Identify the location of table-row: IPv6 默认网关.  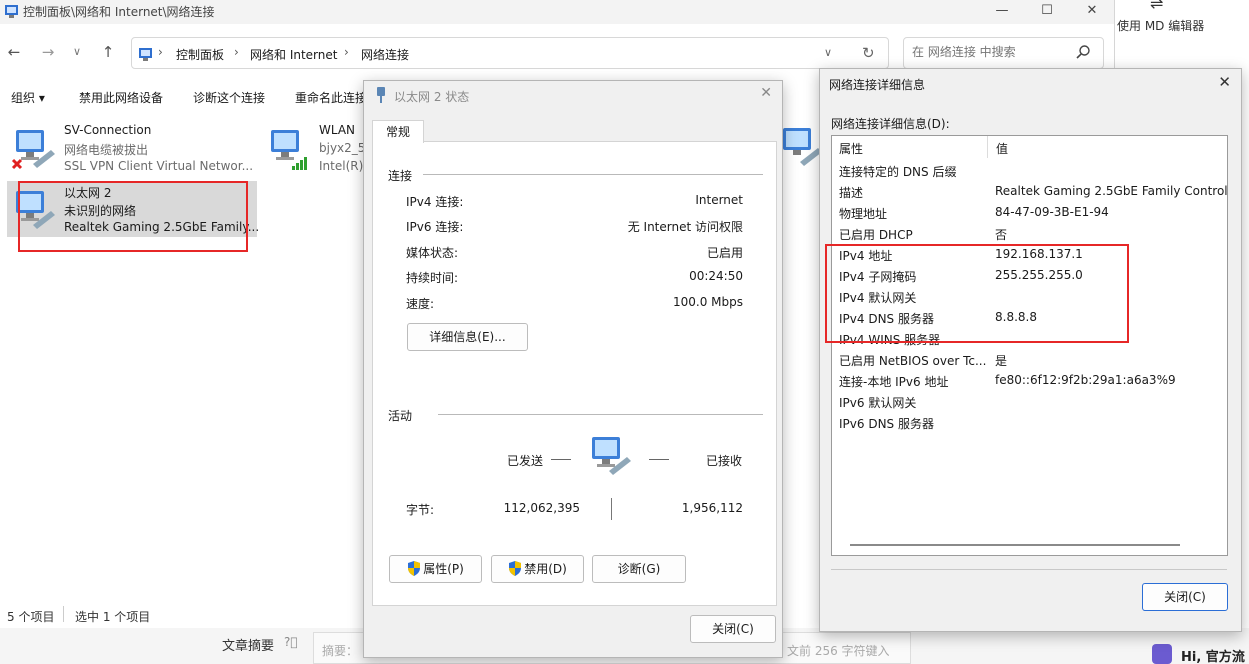
(1029, 401).